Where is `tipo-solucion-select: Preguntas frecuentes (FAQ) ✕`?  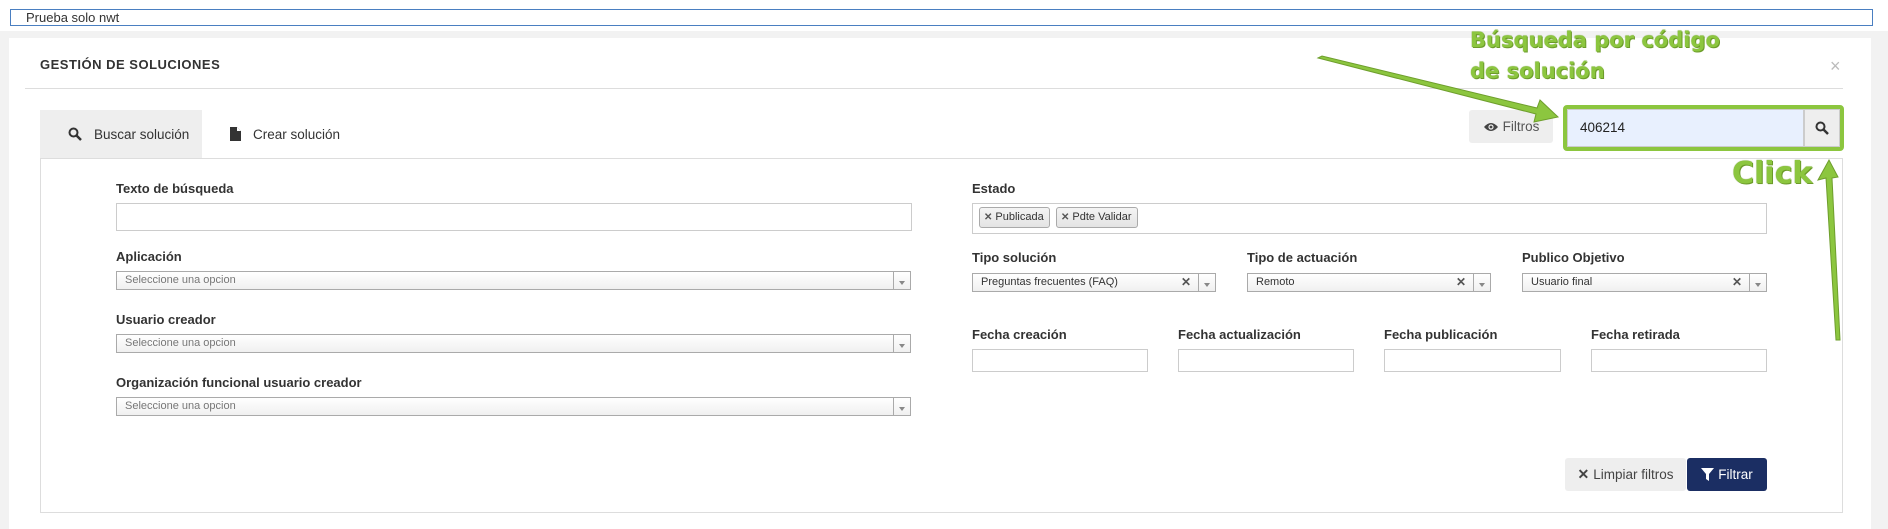 tipo-solucion-select: Preguntas frecuentes (FAQ) ✕ is located at coordinates (1094, 282).